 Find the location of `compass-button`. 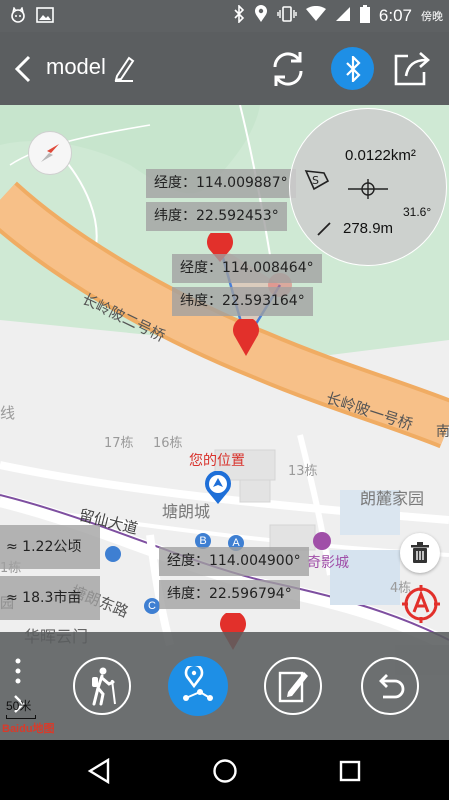

compass-button is located at coordinates (50, 153).